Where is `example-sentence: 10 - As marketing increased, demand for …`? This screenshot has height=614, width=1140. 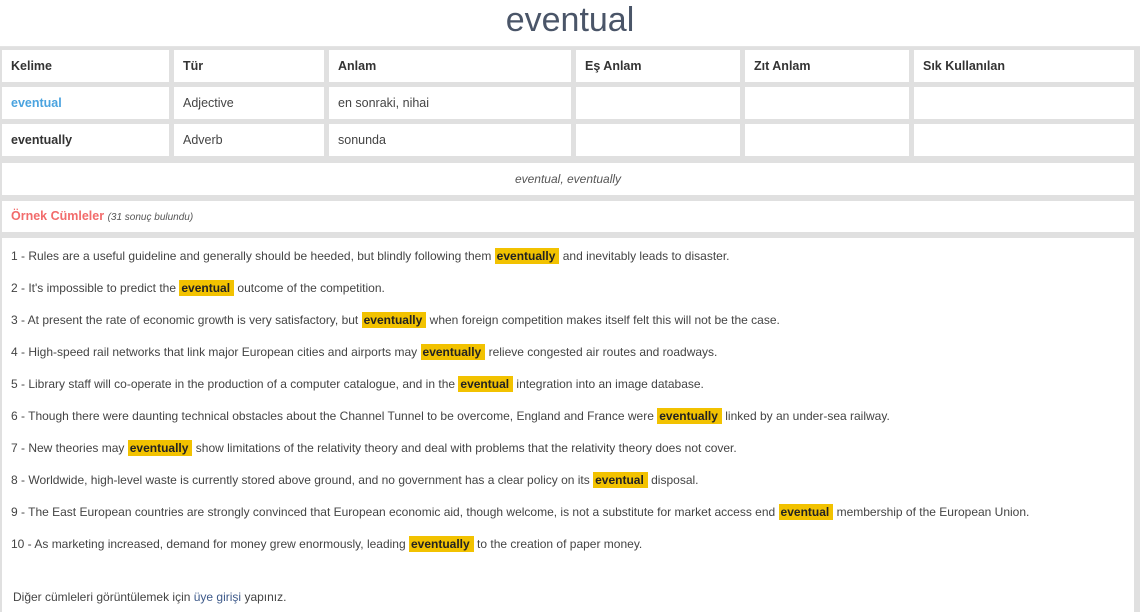 example-sentence: 10 - As marketing increased, demand for … is located at coordinates (572, 550).